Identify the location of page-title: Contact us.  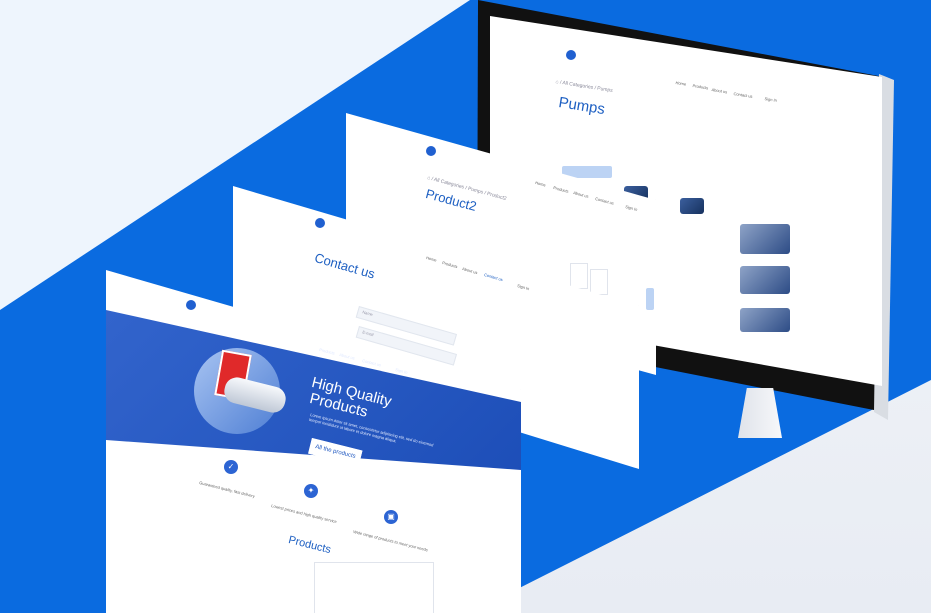
(344, 266).